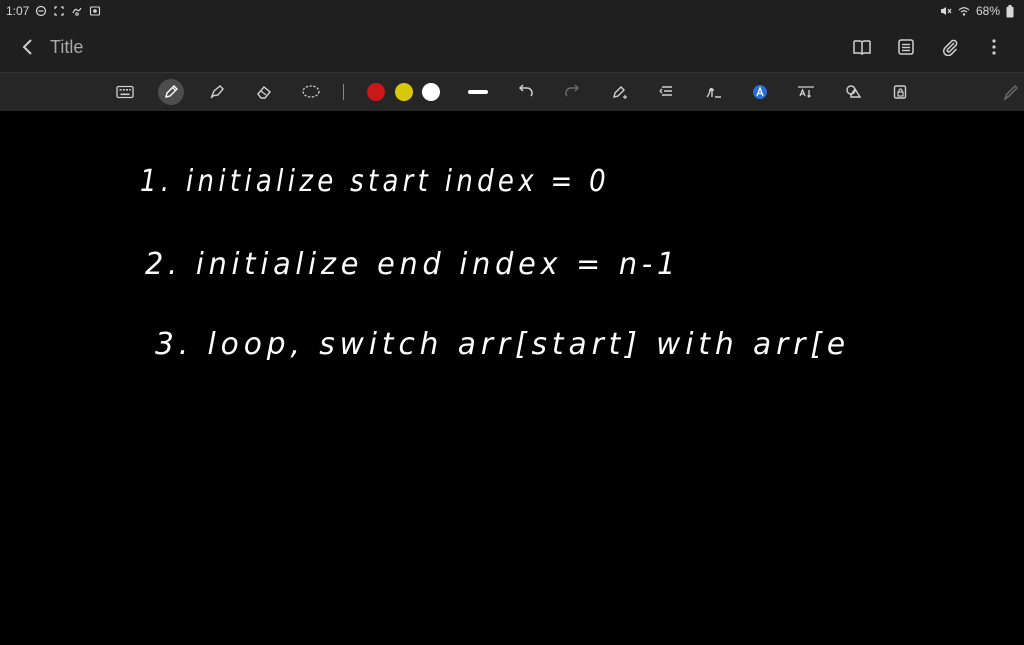 The width and height of the screenshot is (1024, 645). I want to click on text-align-button, so click(667, 92).